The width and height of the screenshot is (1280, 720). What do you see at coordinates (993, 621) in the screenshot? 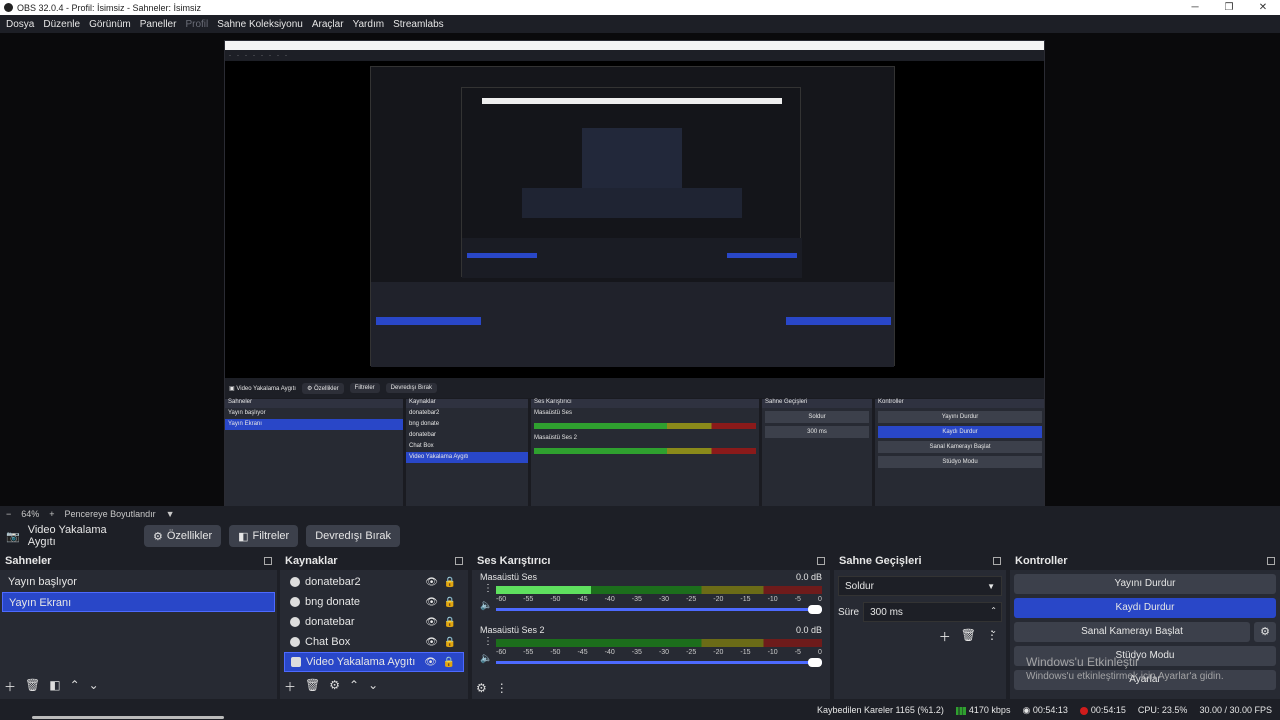
I see `spin-arrows-icon: ⌃ ⌄` at bounding box center [993, 621].